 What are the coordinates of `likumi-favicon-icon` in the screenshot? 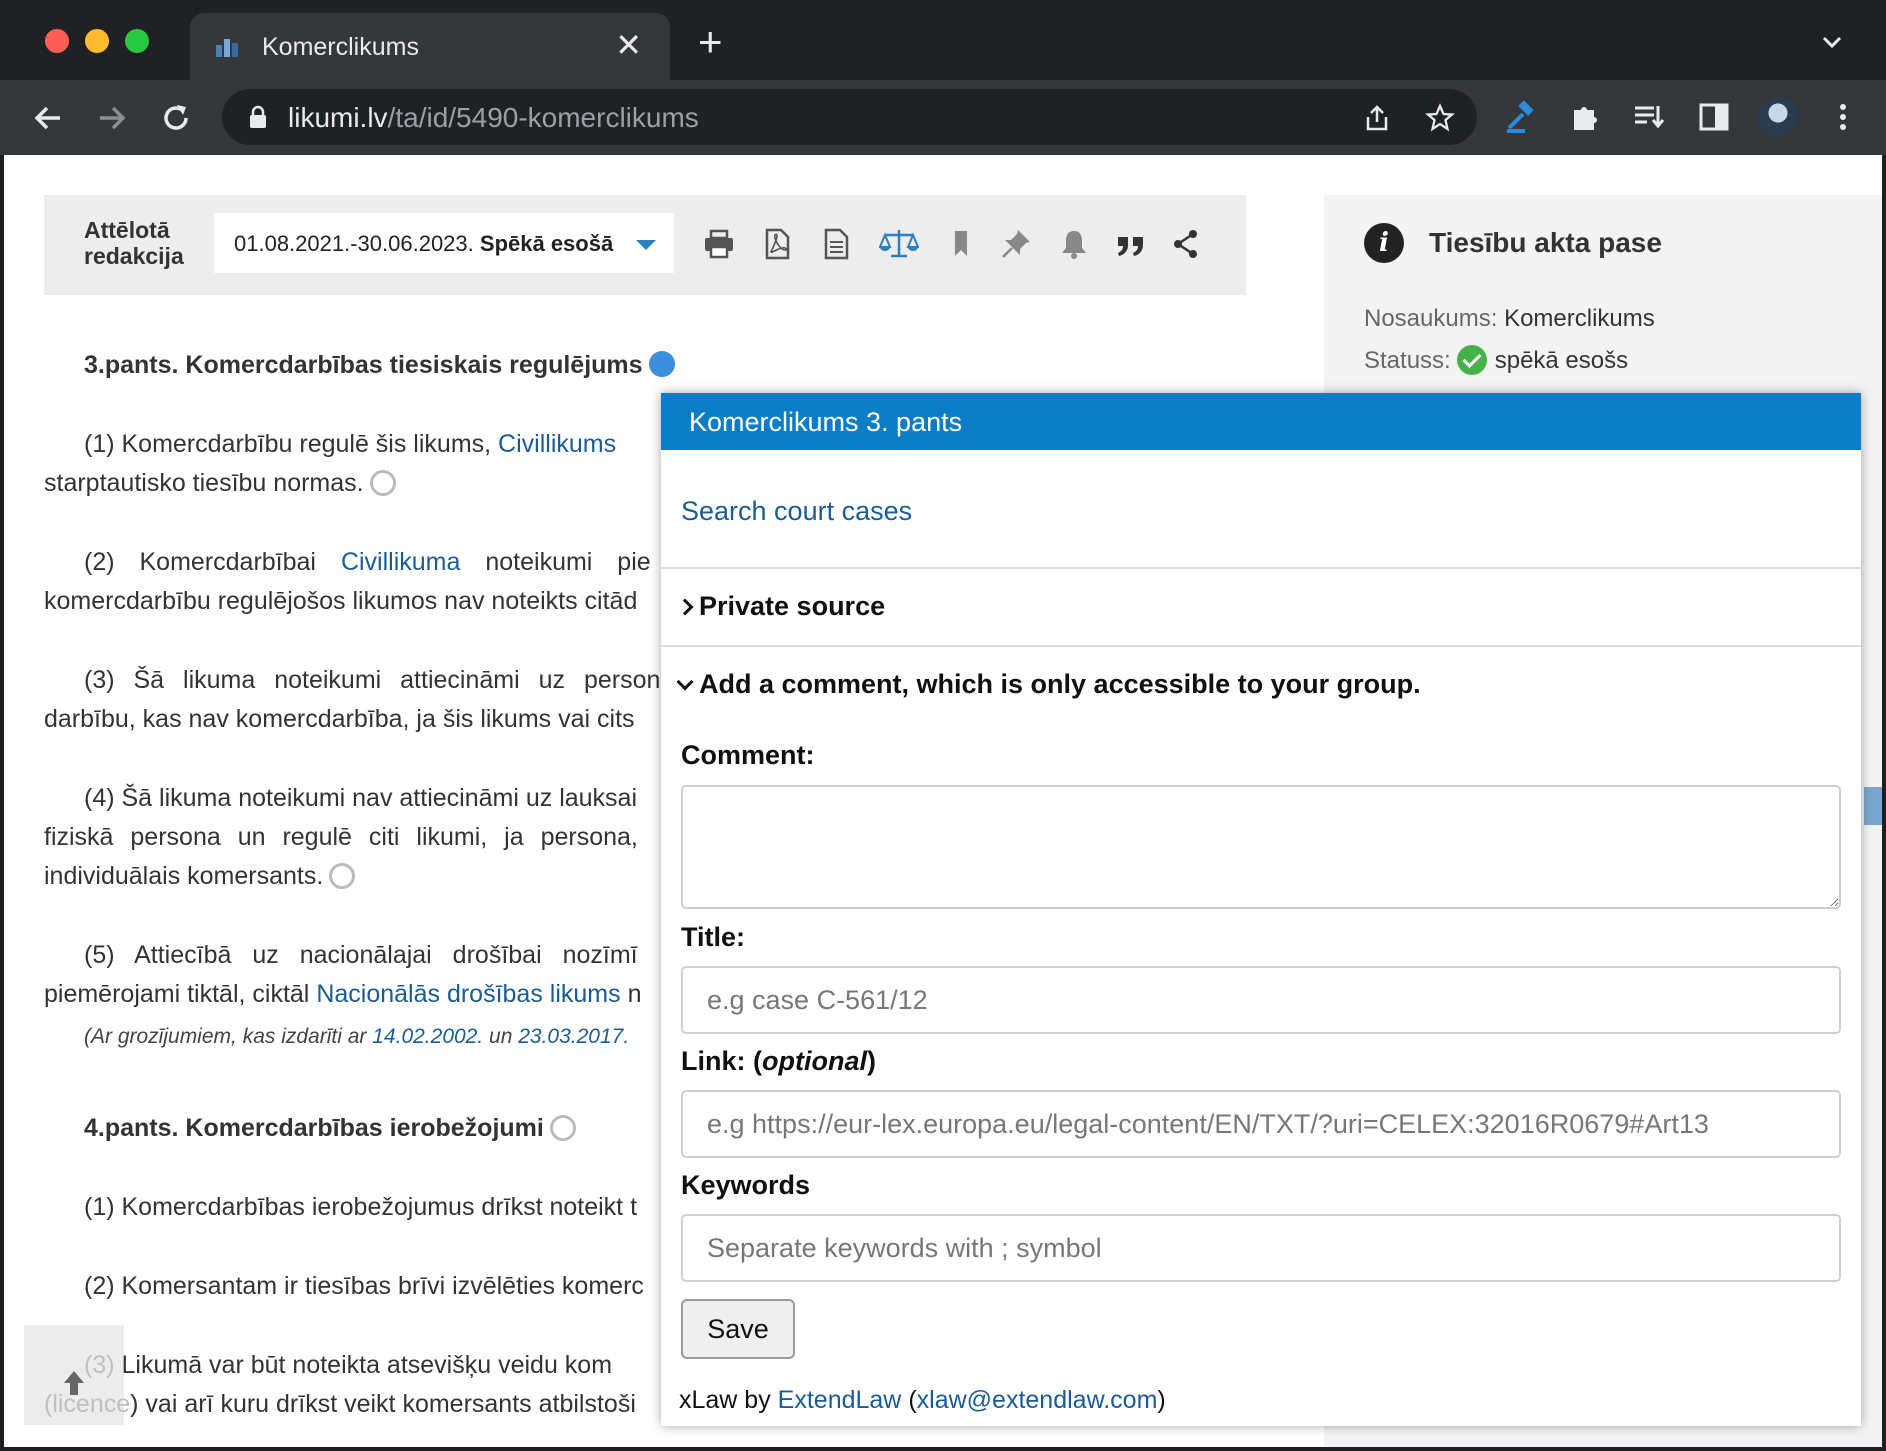 It's located at (227, 48).